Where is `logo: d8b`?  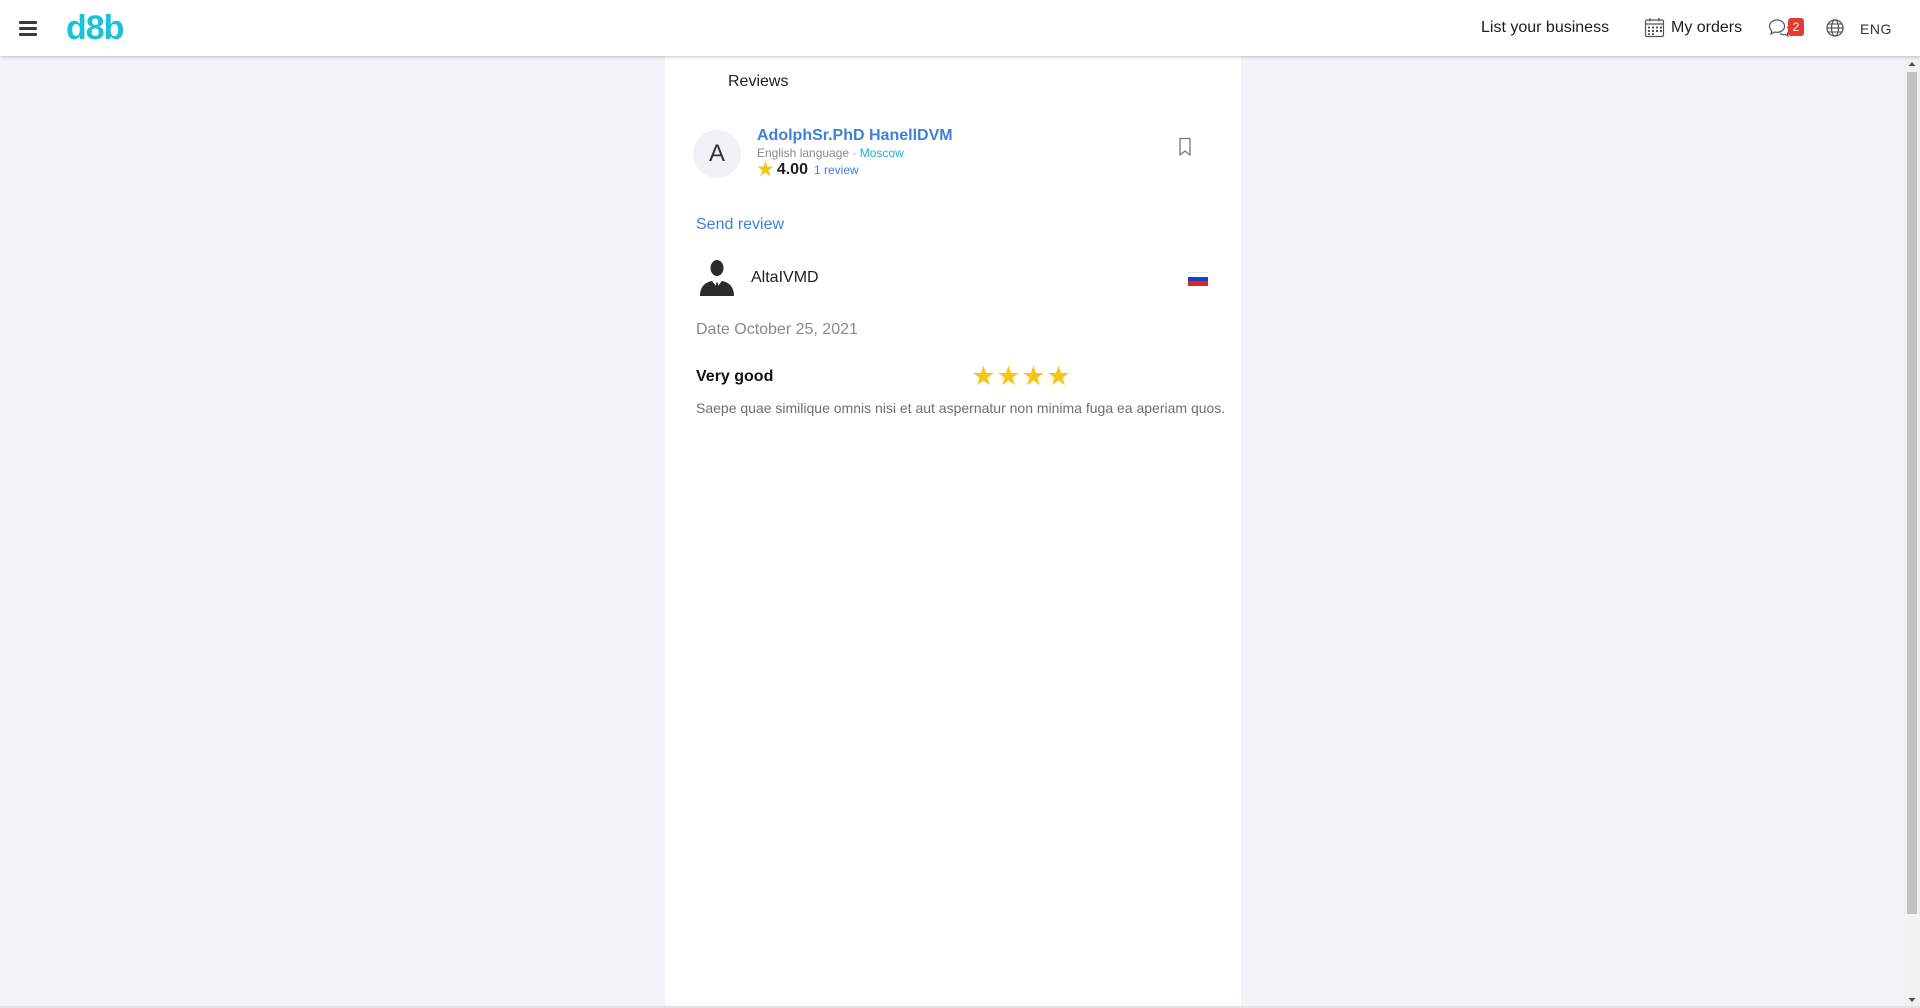 logo: d8b is located at coordinates (95, 28).